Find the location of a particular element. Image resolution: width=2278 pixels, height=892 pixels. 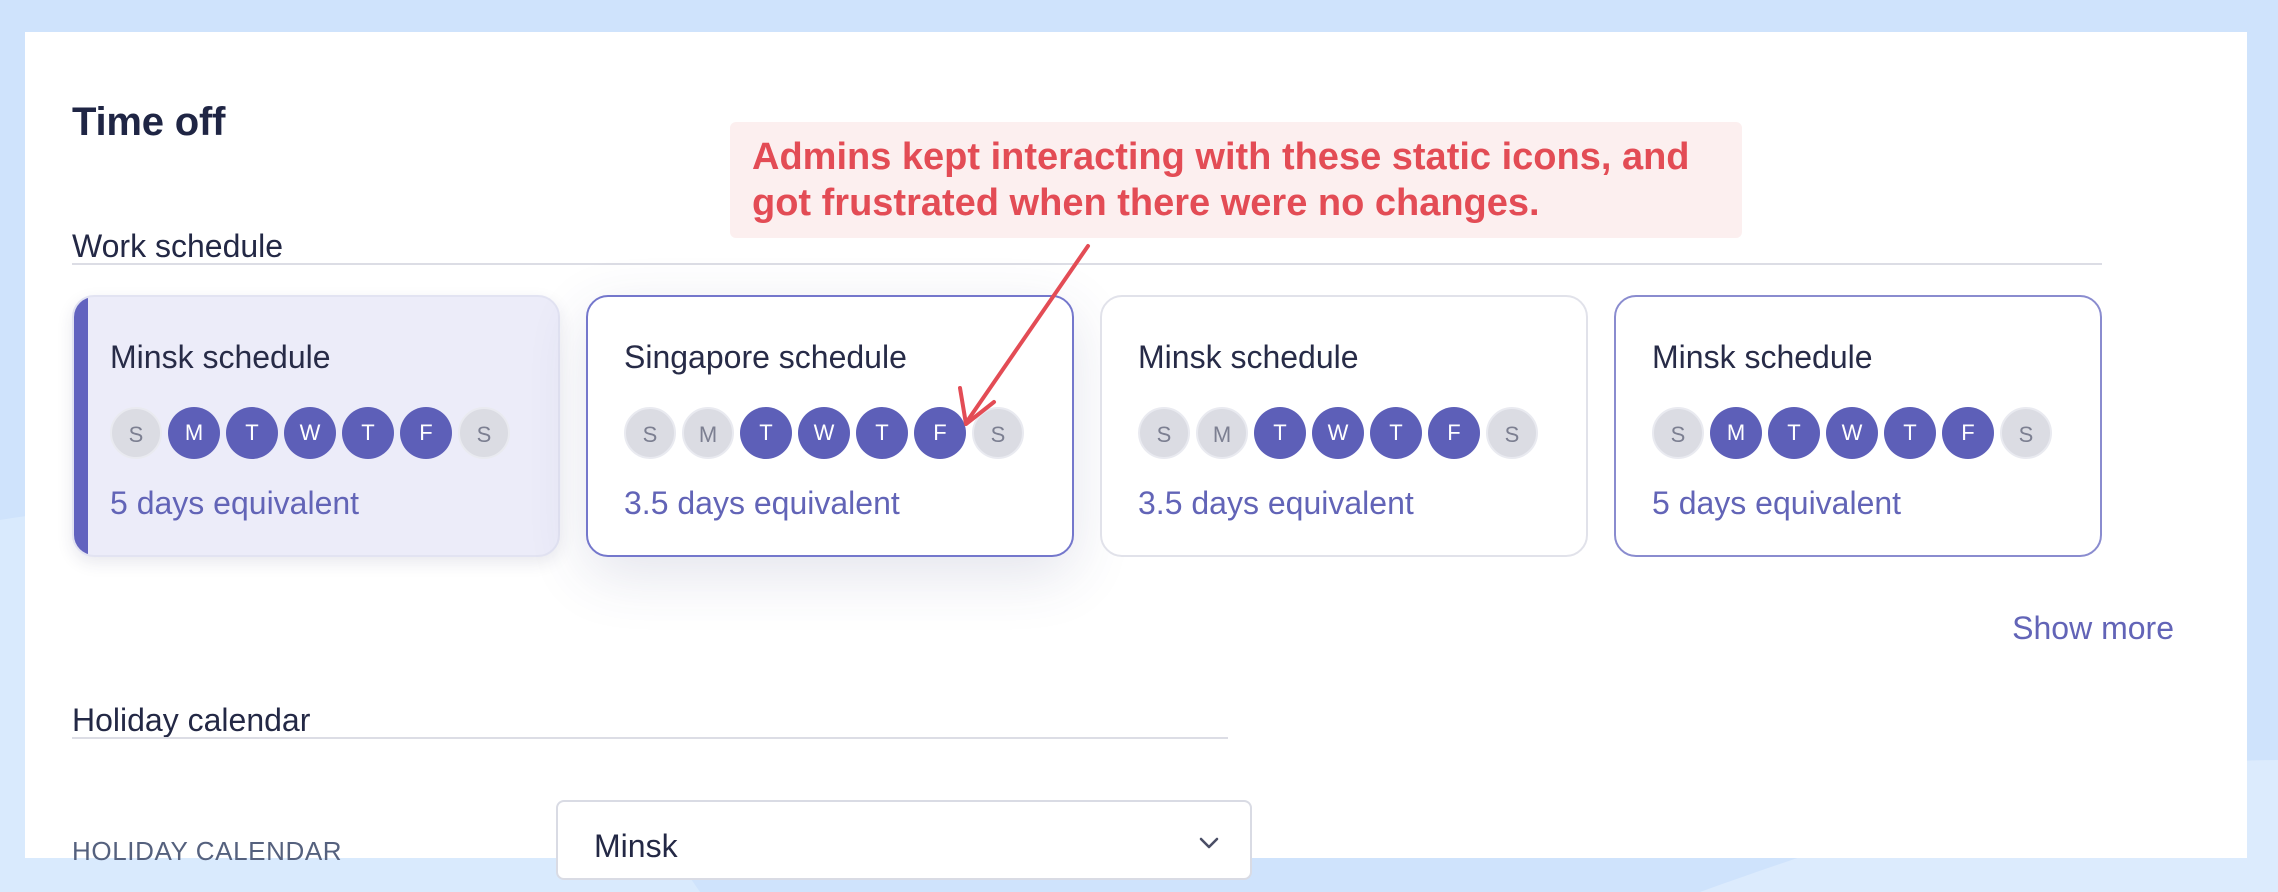

holiday-calendar-divider is located at coordinates (650, 738).